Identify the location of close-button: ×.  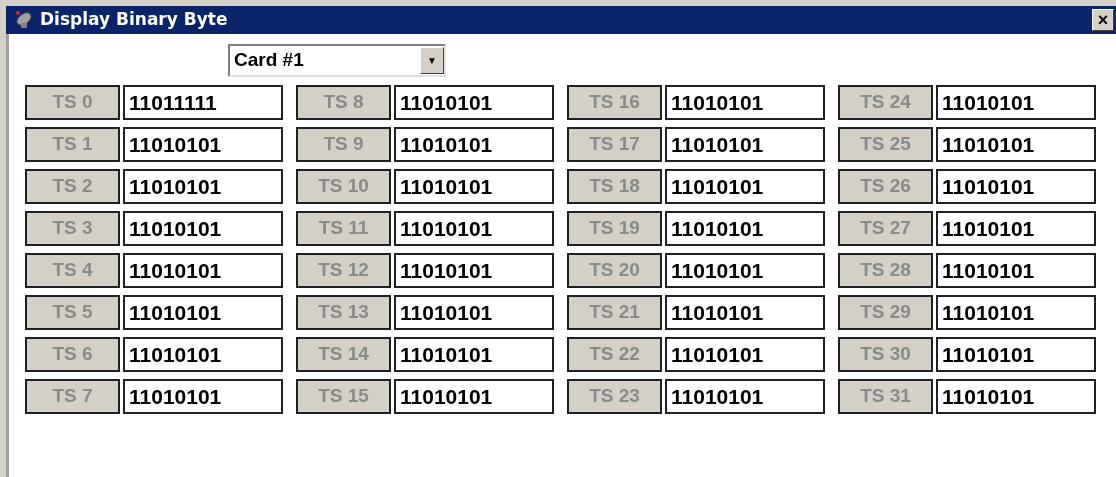
(1103, 20).